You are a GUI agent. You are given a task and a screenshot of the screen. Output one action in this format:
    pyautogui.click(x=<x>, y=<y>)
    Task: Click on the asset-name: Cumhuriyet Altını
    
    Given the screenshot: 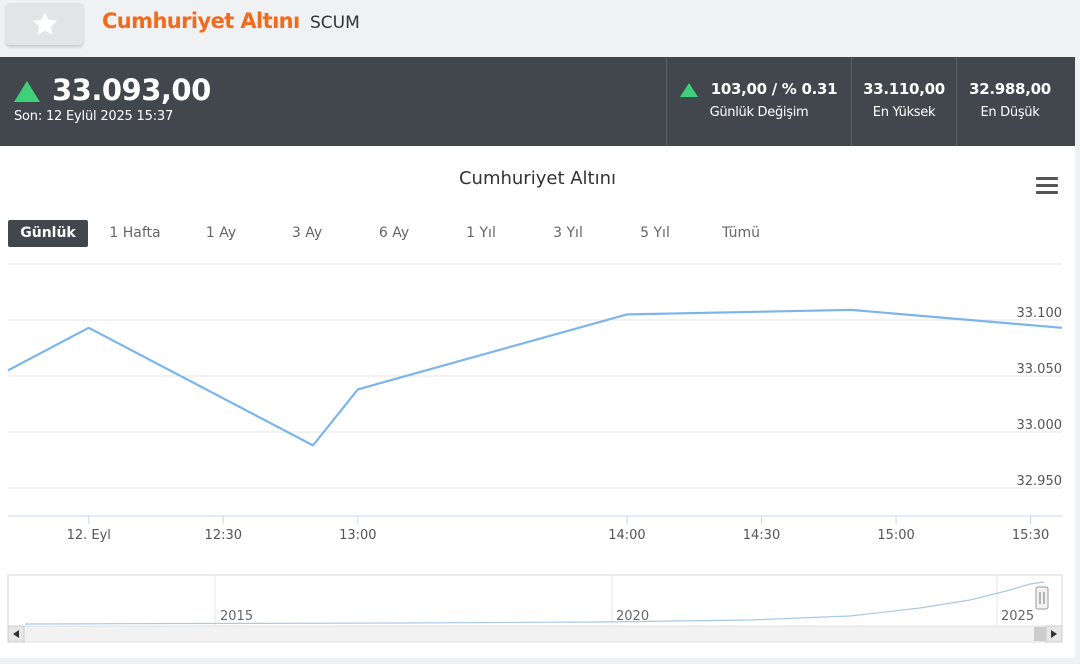 What is the action you would take?
    pyautogui.click(x=201, y=21)
    